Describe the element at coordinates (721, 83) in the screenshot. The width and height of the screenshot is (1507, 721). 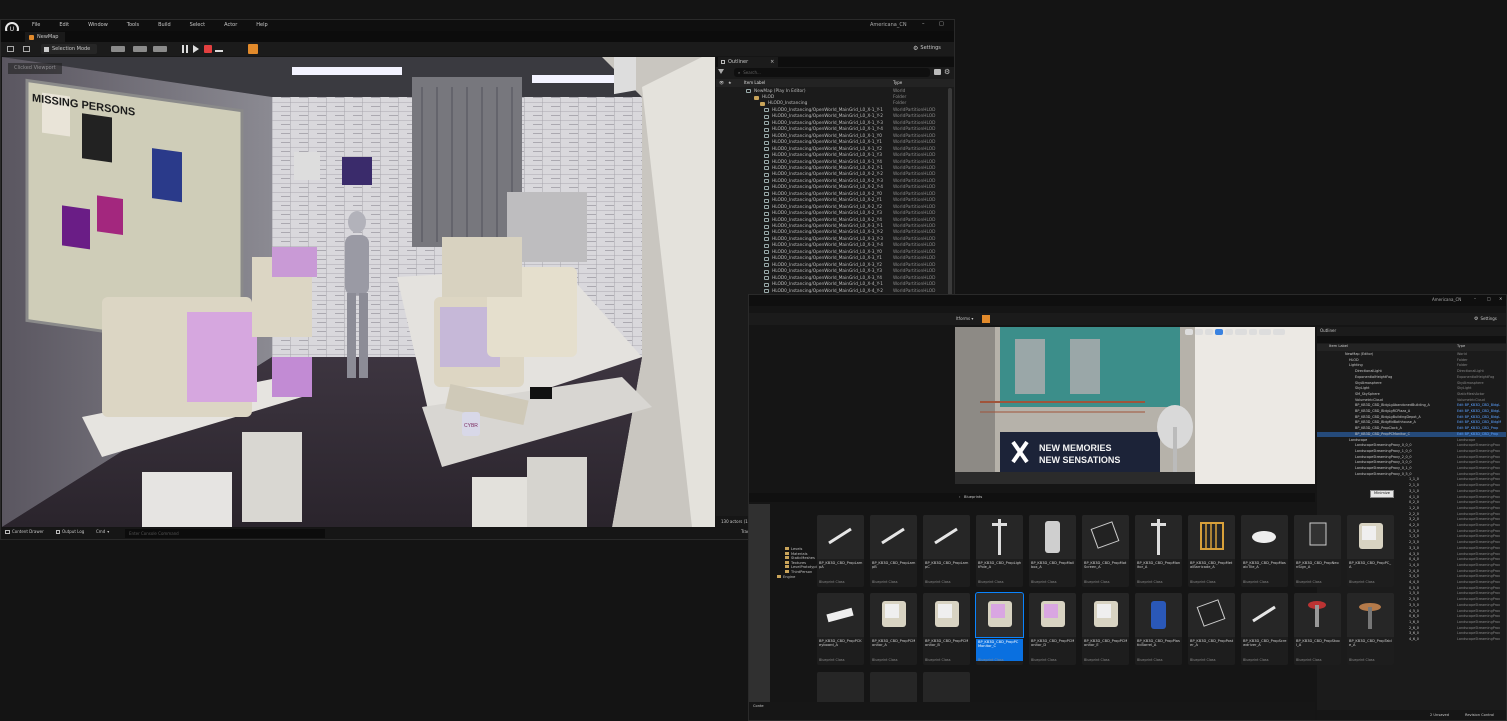
I see `visibility-icon: 👁` at that location.